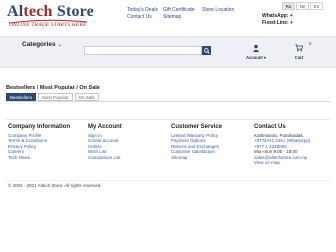 The width and height of the screenshot is (336, 252). What do you see at coordinates (196, 151) in the screenshot?
I see `footer-link-satisfaction: Customer Satisfaction` at bounding box center [196, 151].